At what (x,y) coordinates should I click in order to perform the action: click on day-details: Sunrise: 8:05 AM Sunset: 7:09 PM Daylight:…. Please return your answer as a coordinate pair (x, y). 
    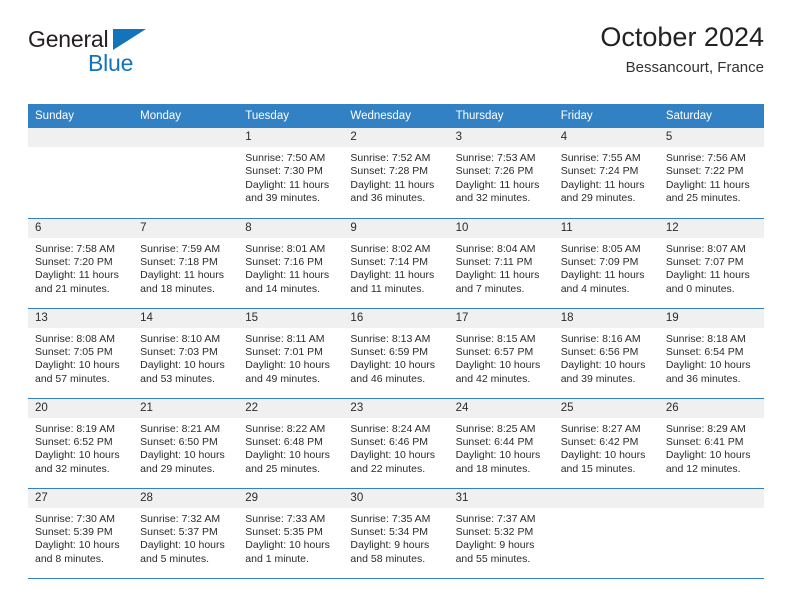
    Looking at the image, I should click on (606, 267).